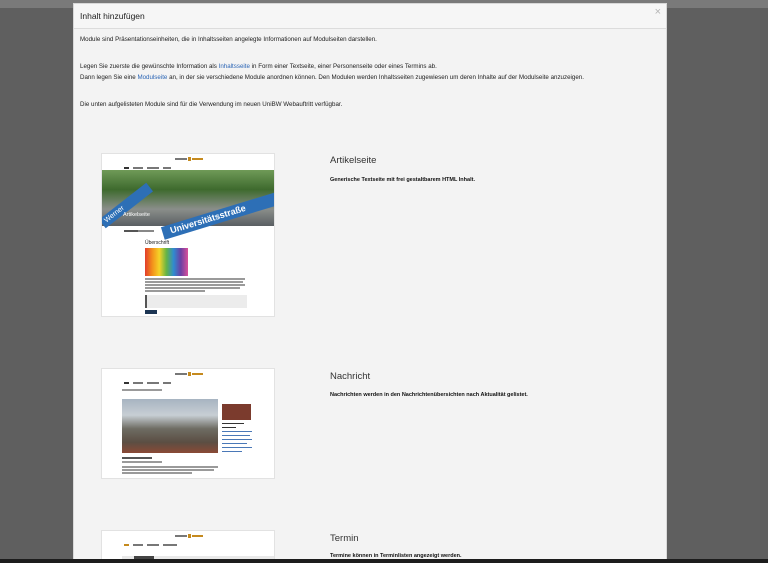  I want to click on preview-button, so click(151, 312).